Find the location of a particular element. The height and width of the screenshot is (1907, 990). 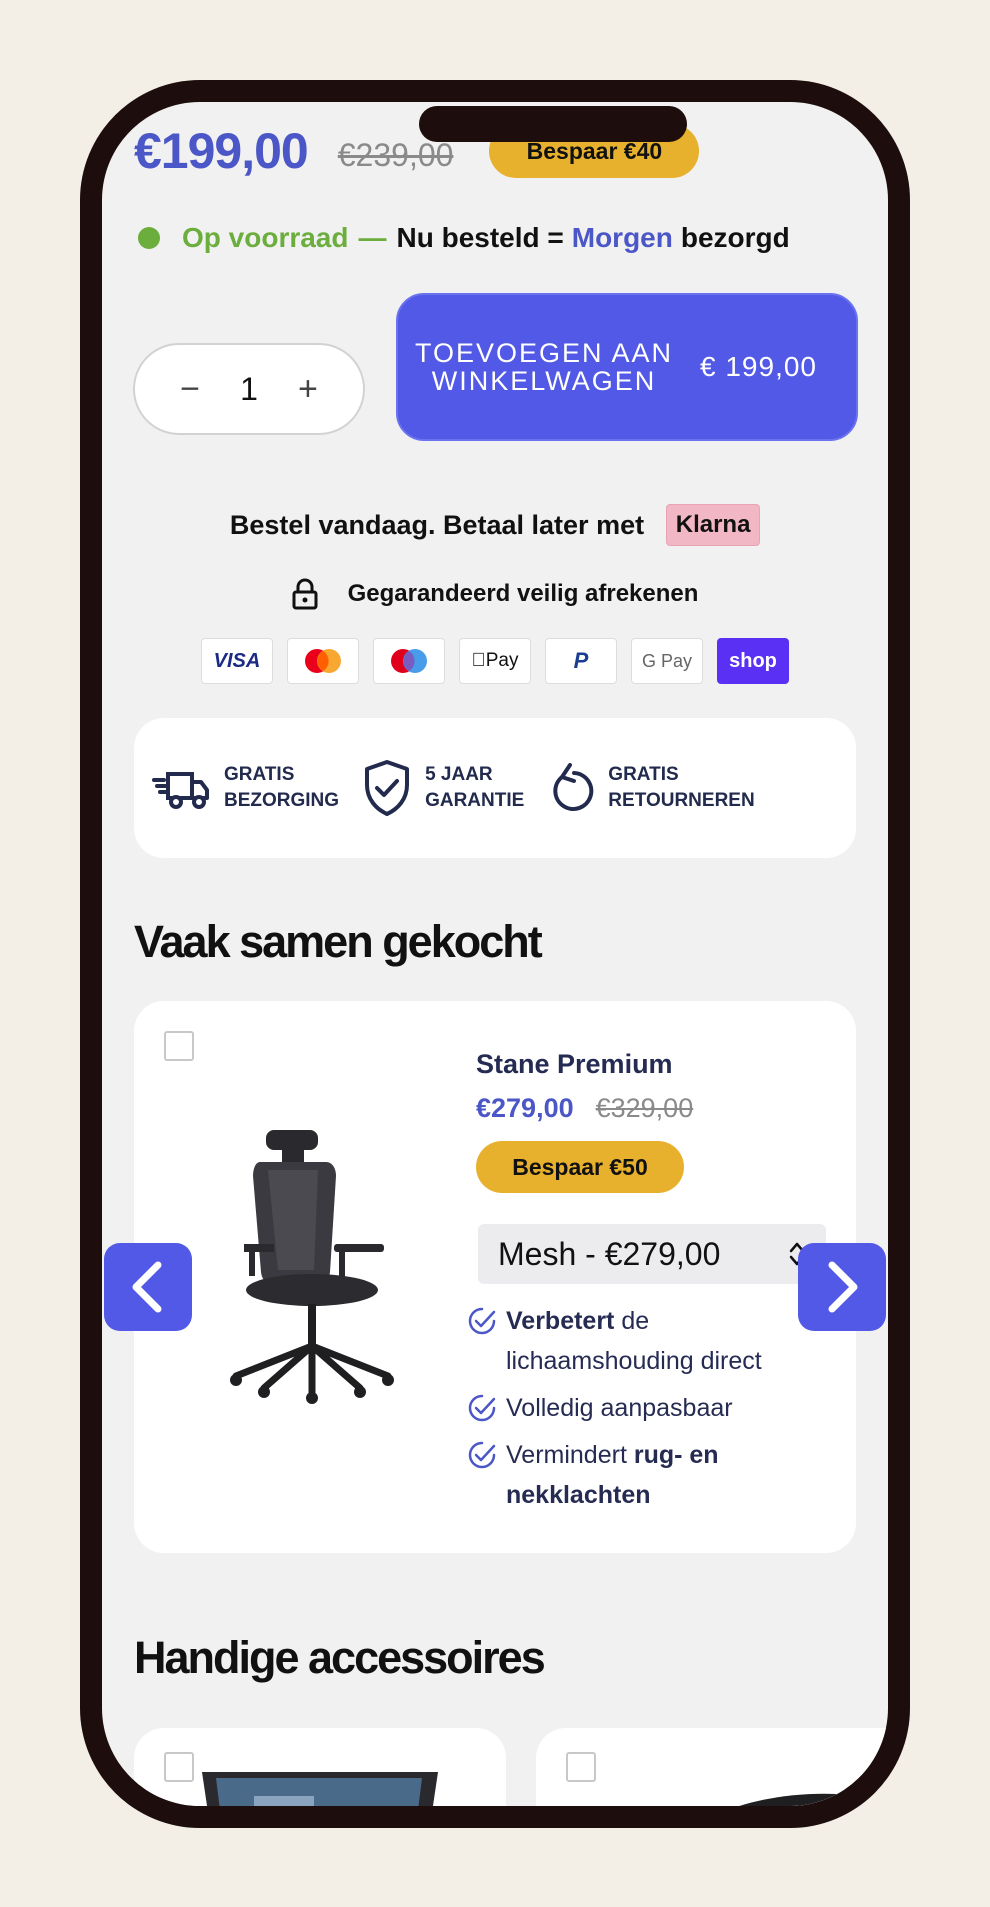

klarna-row: Bestel vandaag. Betaal later met Klarna is located at coordinates (495, 525).